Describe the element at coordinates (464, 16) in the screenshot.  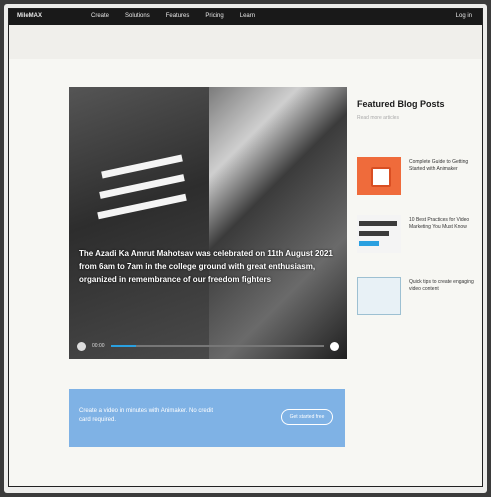
I see `login-link: Log in` at that location.